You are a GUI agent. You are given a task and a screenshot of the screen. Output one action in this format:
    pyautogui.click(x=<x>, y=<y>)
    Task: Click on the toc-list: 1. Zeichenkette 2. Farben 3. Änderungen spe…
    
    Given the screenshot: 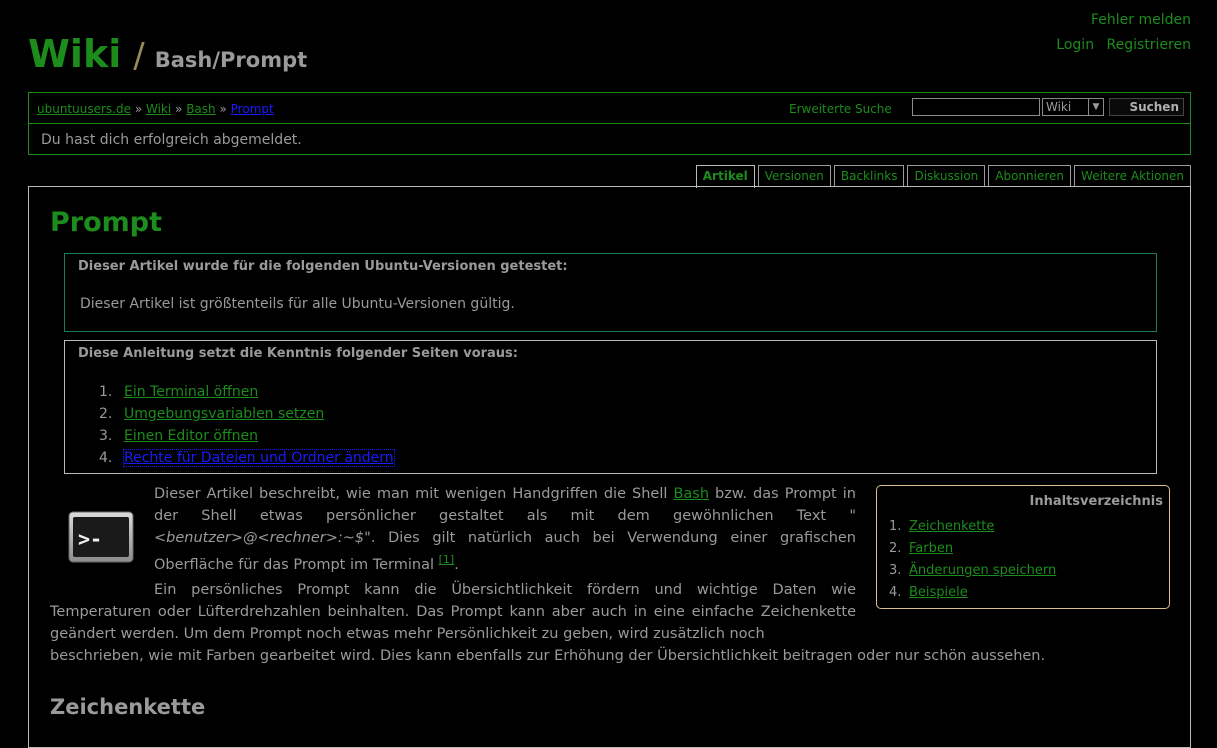 What is the action you would take?
    pyautogui.click(x=972, y=560)
    